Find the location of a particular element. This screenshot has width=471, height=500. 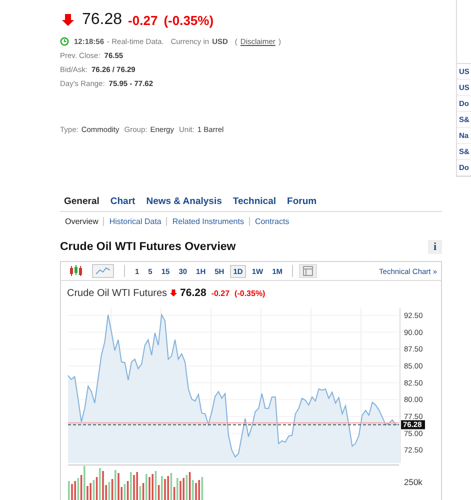

sub-tab: Related Instruments is located at coordinates (208, 221).